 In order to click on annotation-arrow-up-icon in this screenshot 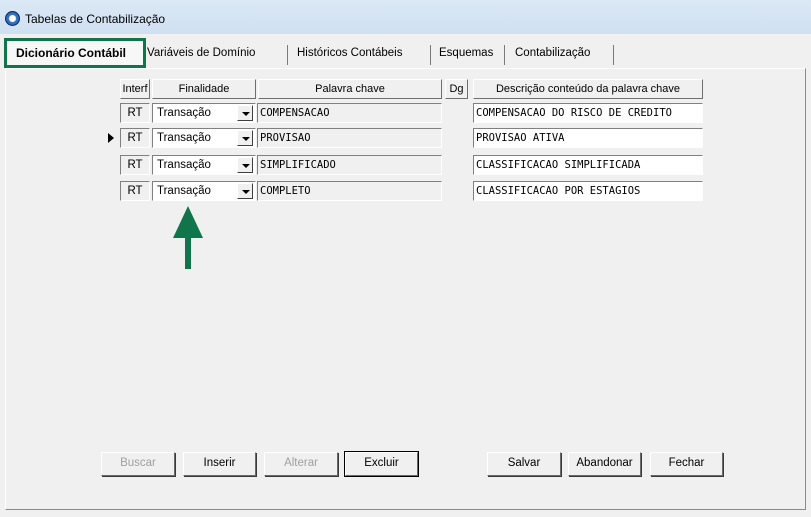, I will do `click(188, 222)`.